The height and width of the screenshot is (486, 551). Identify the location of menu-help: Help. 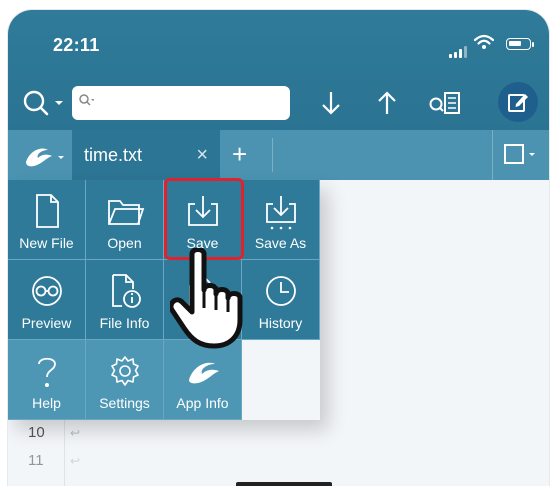
(47, 380).